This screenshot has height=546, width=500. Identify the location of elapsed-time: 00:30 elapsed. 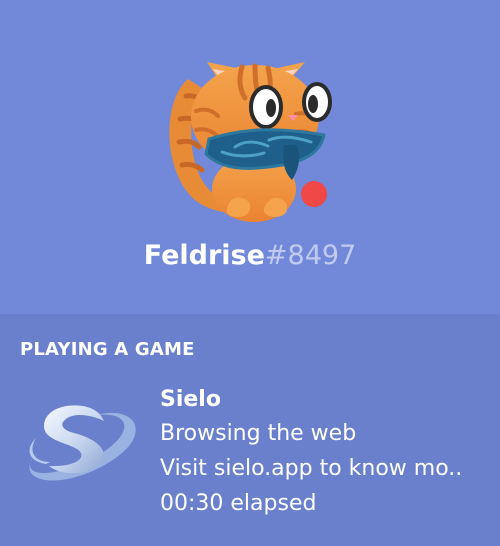
(238, 503).